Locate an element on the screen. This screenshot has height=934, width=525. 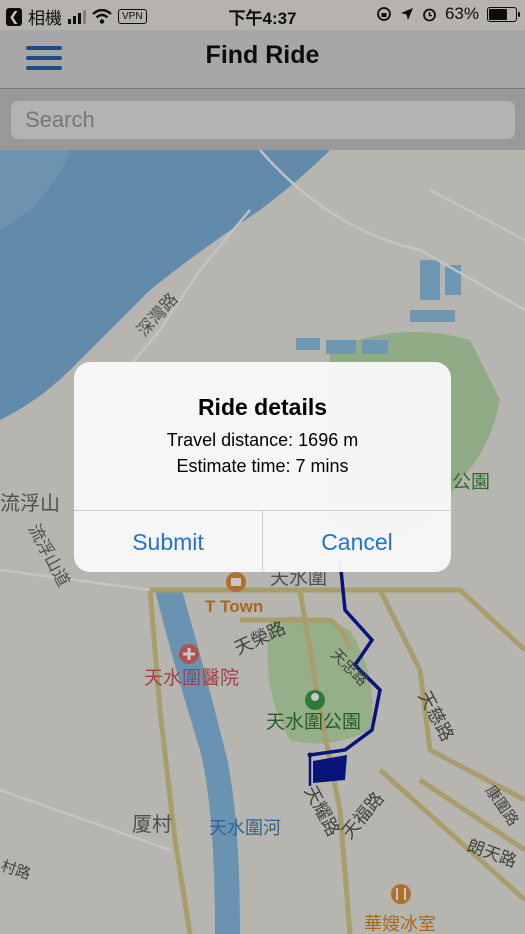
estimate-time-text: Estimate time: 7 mins is located at coordinates (262, 466).